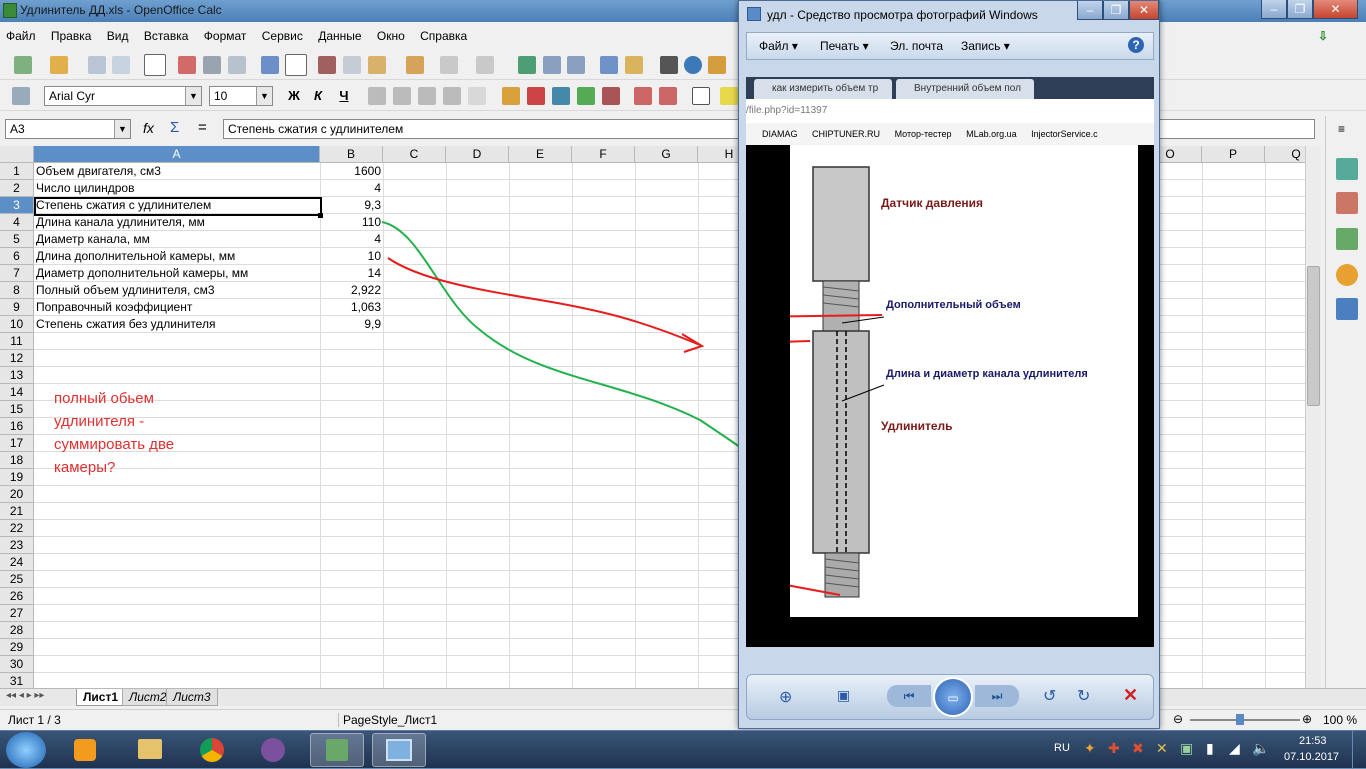 The image size is (1366, 769). What do you see at coordinates (414, 154) in the screenshot?
I see `column-header: C` at bounding box center [414, 154].